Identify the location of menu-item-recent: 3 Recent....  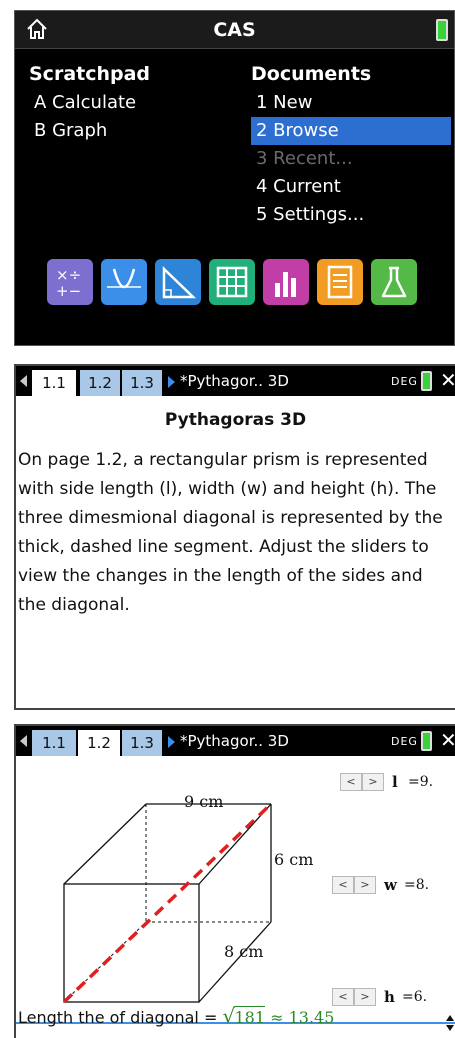
(351, 159).